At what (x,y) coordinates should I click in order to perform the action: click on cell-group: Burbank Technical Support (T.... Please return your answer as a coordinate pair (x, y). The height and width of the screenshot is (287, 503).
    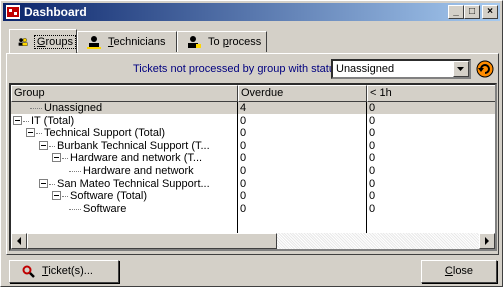
    Looking at the image, I should click on (133, 145).